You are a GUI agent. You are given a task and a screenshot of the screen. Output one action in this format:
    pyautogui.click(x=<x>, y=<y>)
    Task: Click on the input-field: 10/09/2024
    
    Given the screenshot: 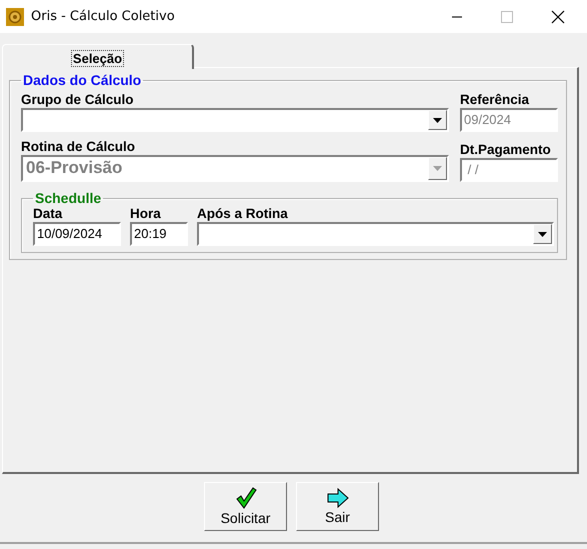 What is the action you would take?
    pyautogui.click(x=77, y=234)
    